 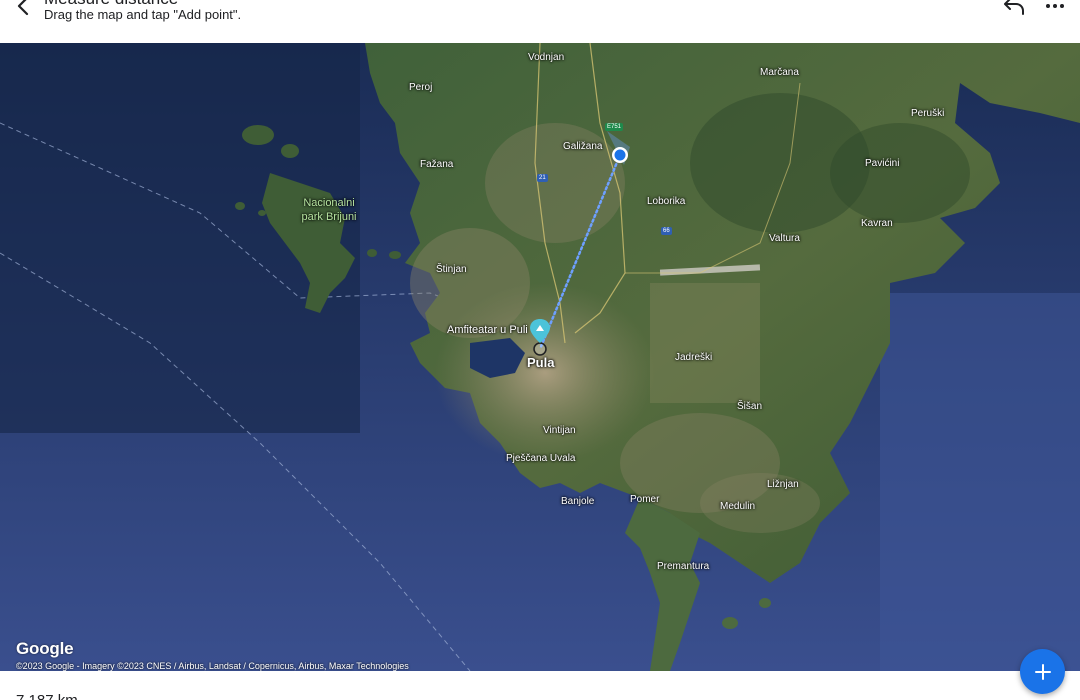 I want to click on undo-icon, so click(x=1014, y=7).